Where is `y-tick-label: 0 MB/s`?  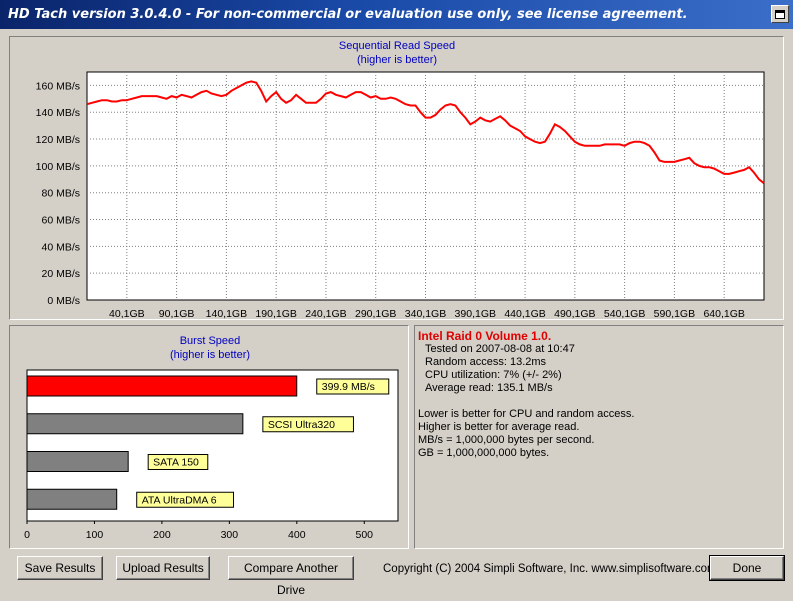
y-tick-label: 0 MB/s is located at coordinates (63, 301).